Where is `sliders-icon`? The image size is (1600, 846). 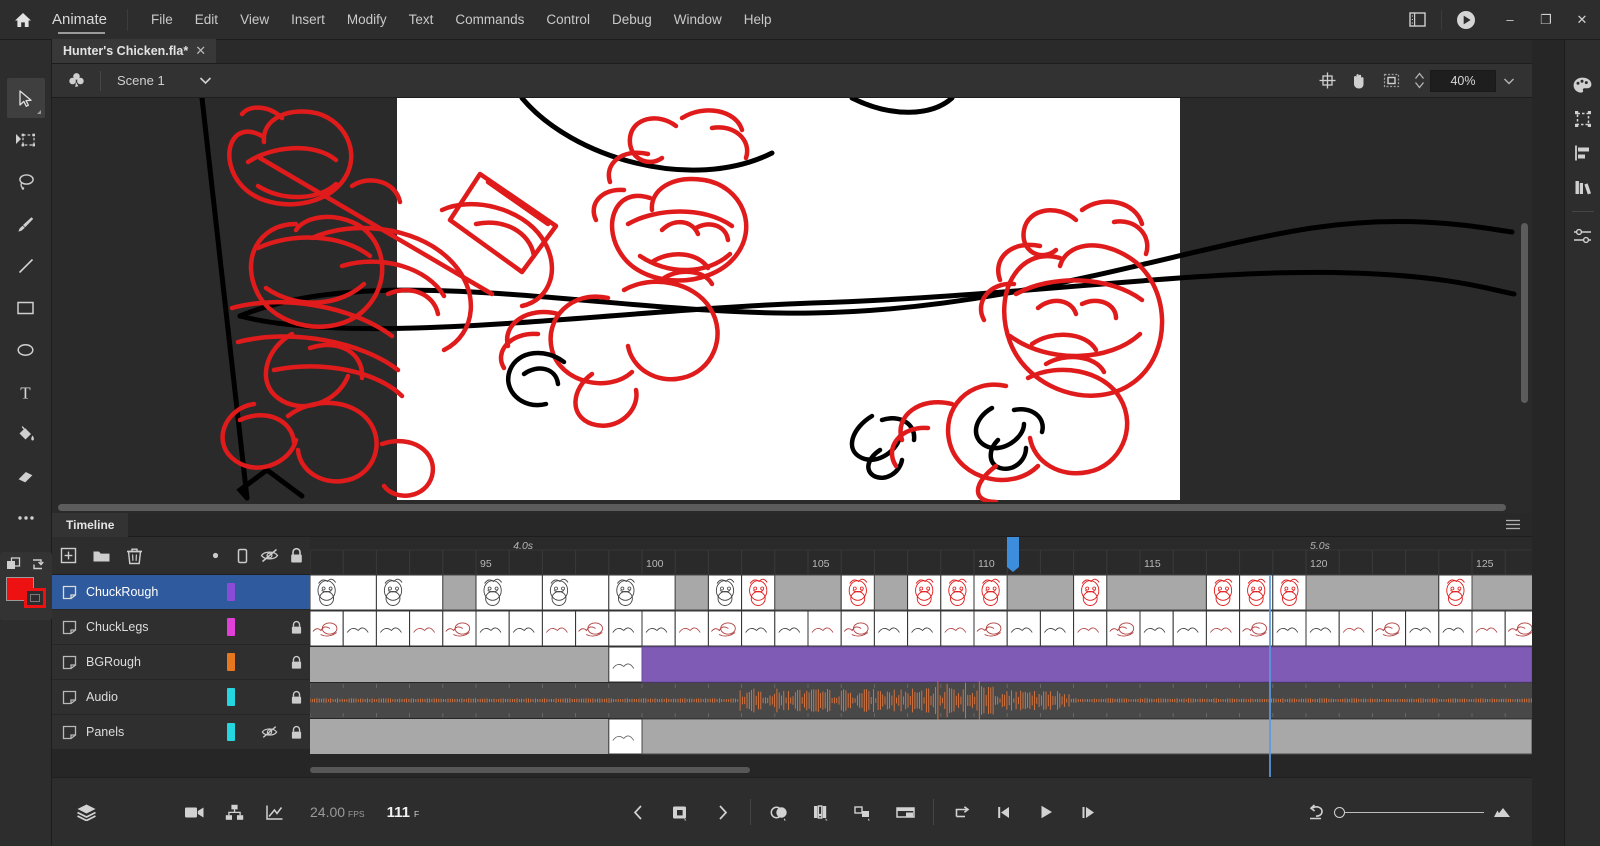
sliders-icon is located at coordinates (1583, 236).